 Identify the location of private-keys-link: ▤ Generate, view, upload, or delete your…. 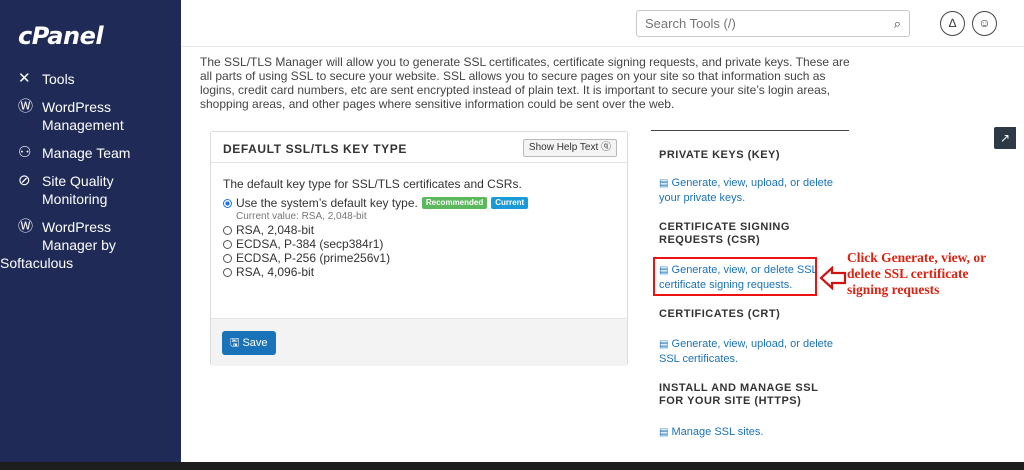
(746, 190).